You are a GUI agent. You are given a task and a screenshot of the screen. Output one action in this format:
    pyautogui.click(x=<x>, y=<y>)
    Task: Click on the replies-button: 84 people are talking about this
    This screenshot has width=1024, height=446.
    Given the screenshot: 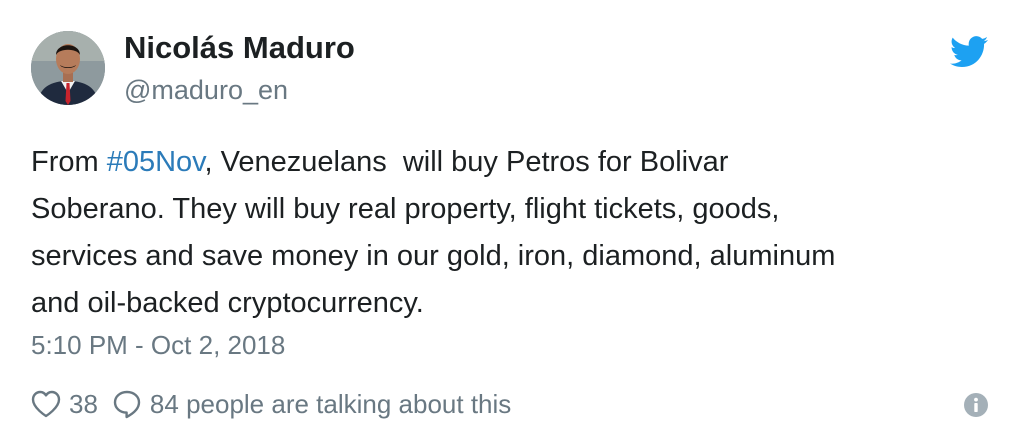 What is the action you would take?
    pyautogui.click(x=311, y=404)
    